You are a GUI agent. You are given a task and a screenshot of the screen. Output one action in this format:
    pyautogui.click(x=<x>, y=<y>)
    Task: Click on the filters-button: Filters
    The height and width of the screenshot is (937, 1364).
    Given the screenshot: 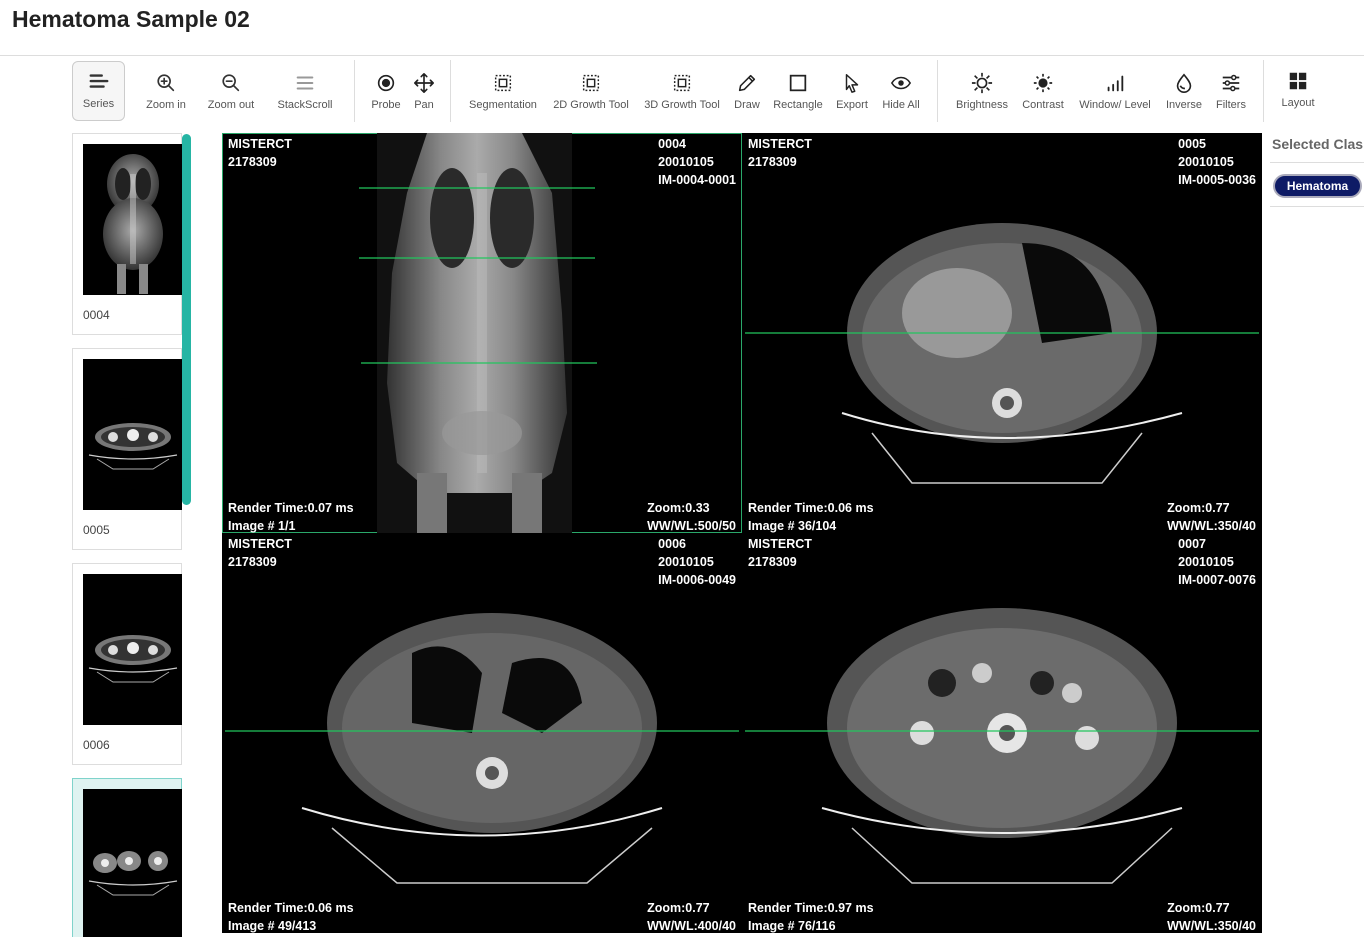 What is the action you would take?
    pyautogui.click(x=1231, y=93)
    